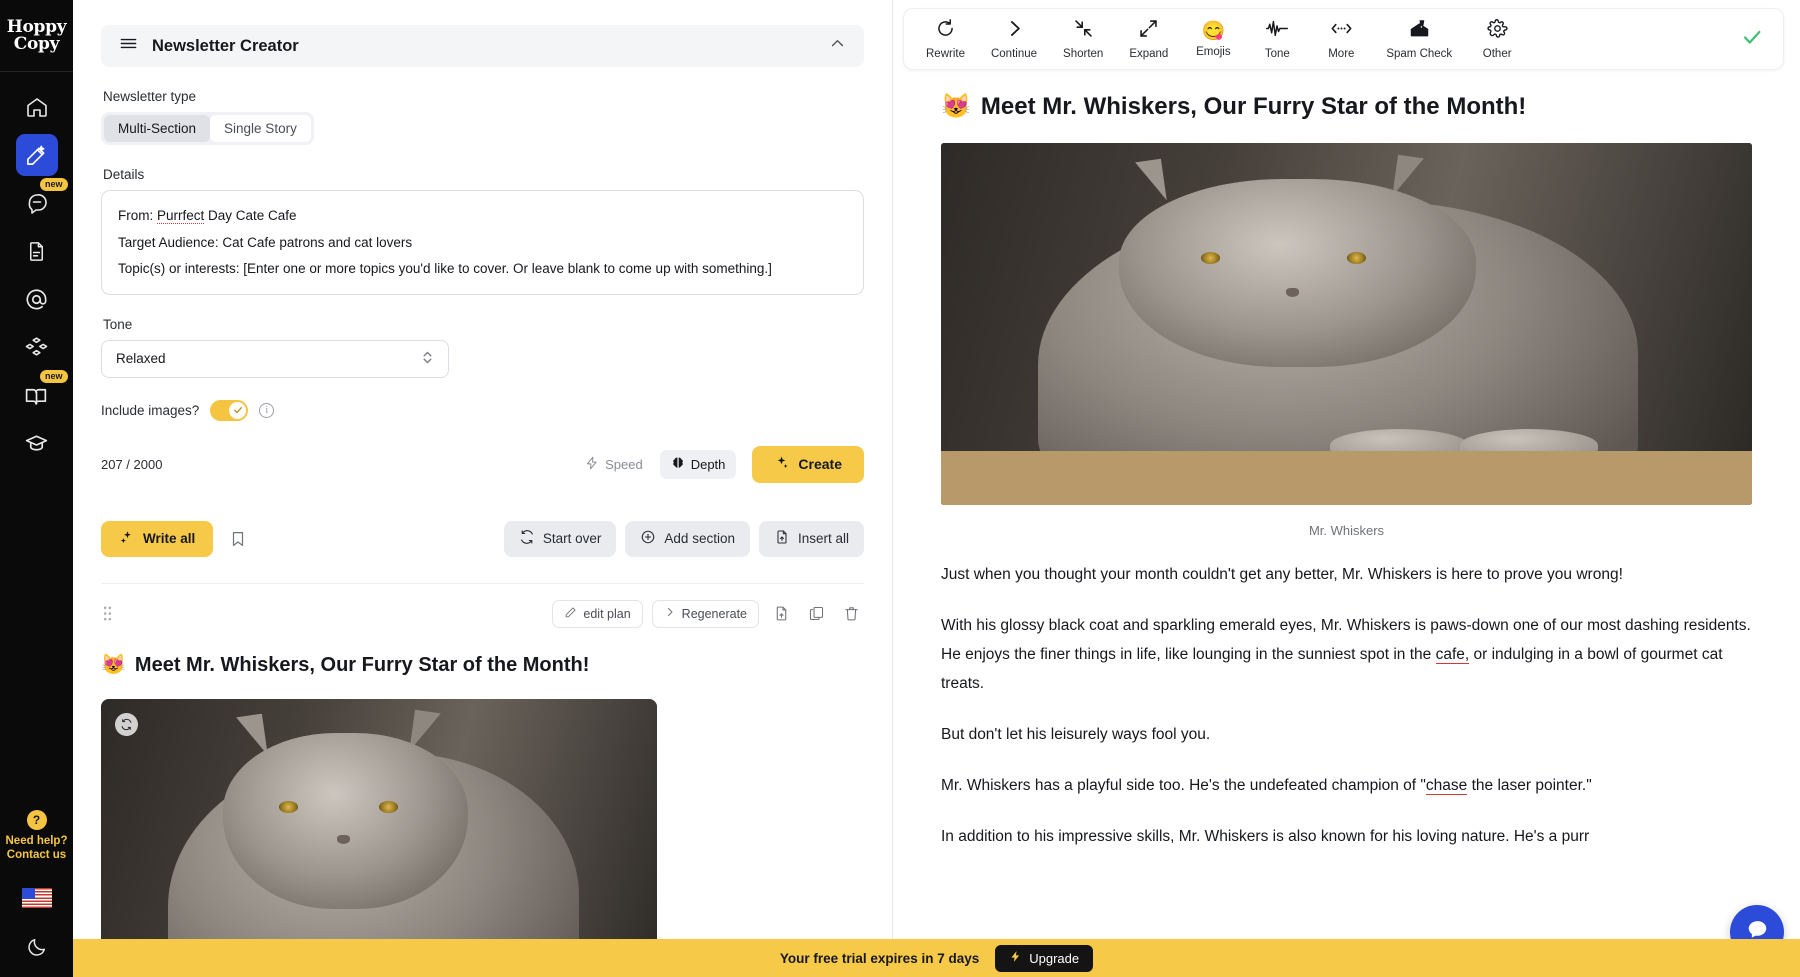 This screenshot has width=1800, height=977. What do you see at coordinates (1014, 54) in the screenshot?
I see `tool-continue-label: Continue` at bounding box center [1014, 54].